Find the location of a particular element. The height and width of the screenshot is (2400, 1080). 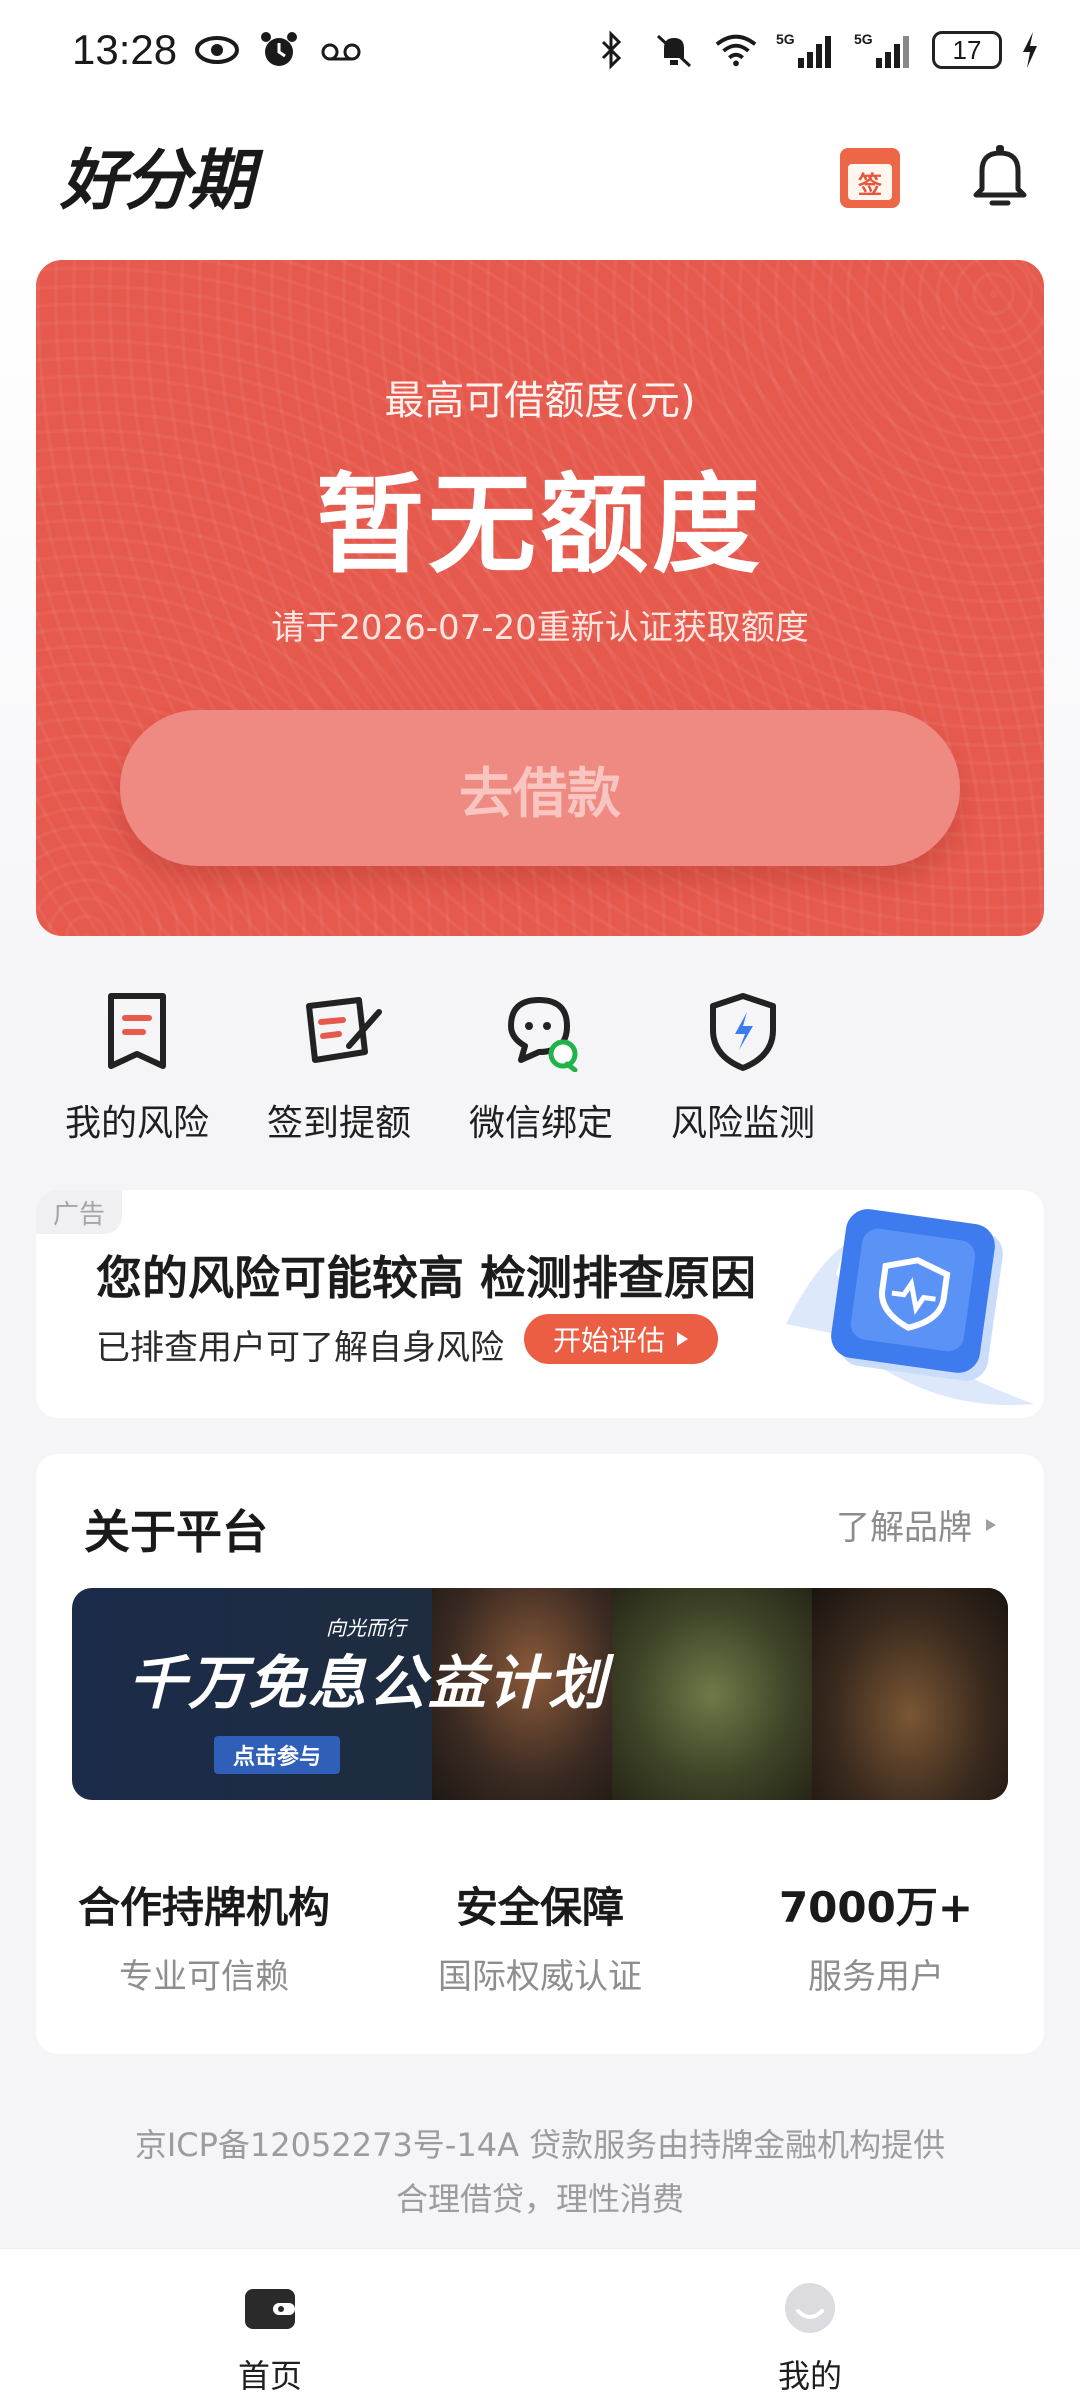

quick-item-wechat: 微信绑定 is located at coordinates (541, 1075).